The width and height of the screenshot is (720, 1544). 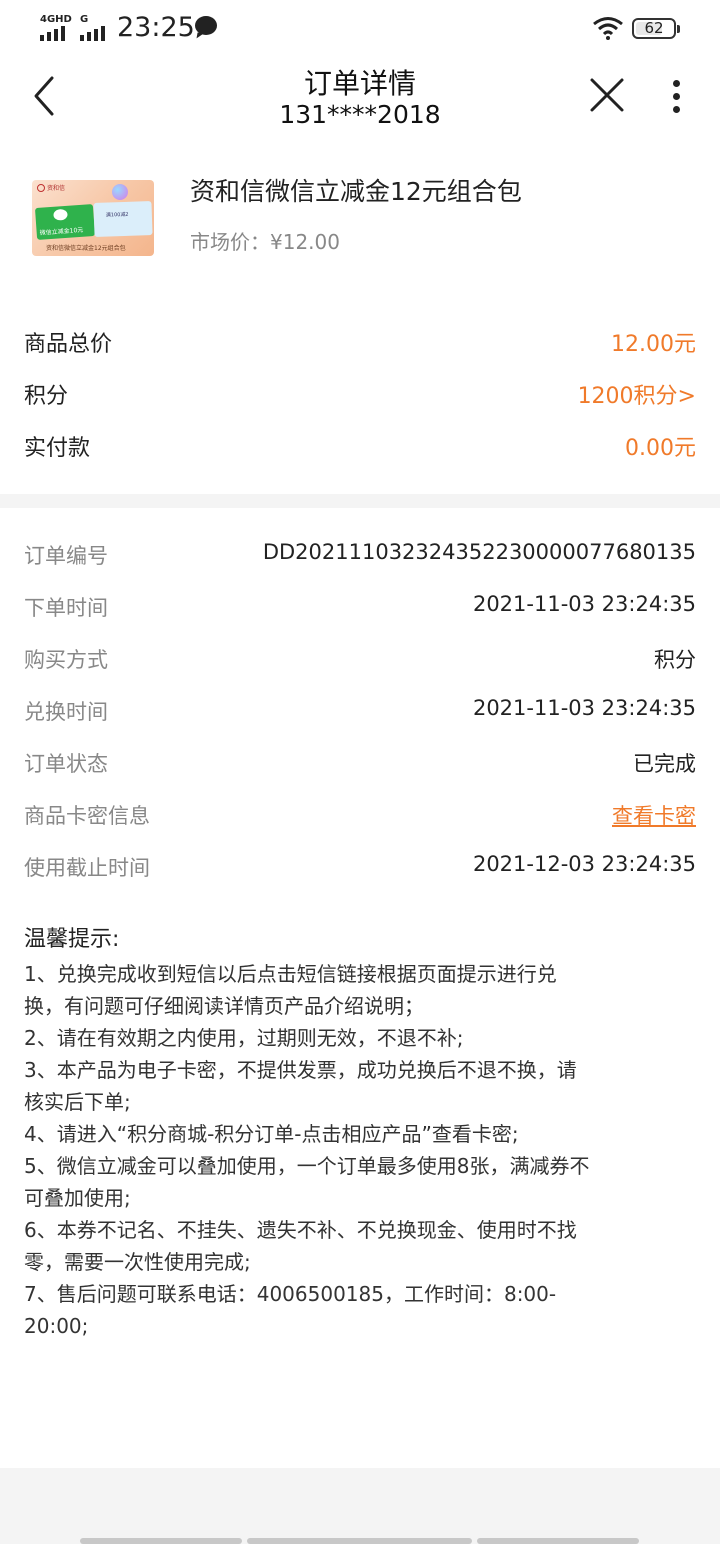 What do you see at coordinates (61, 231) in the screenshot?
I see `thumb-green-card-text: 微信立减金10元` at bounding box center [61, 231].